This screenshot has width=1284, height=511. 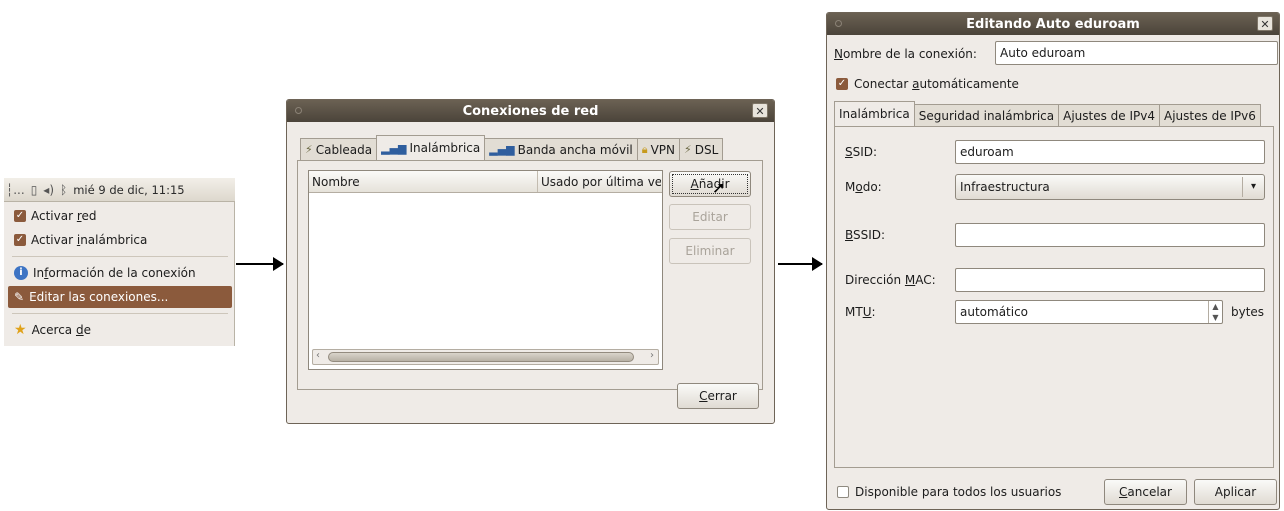 I want to click on window-title: Editando Auto eduroam, so click(x=1053, y=24).